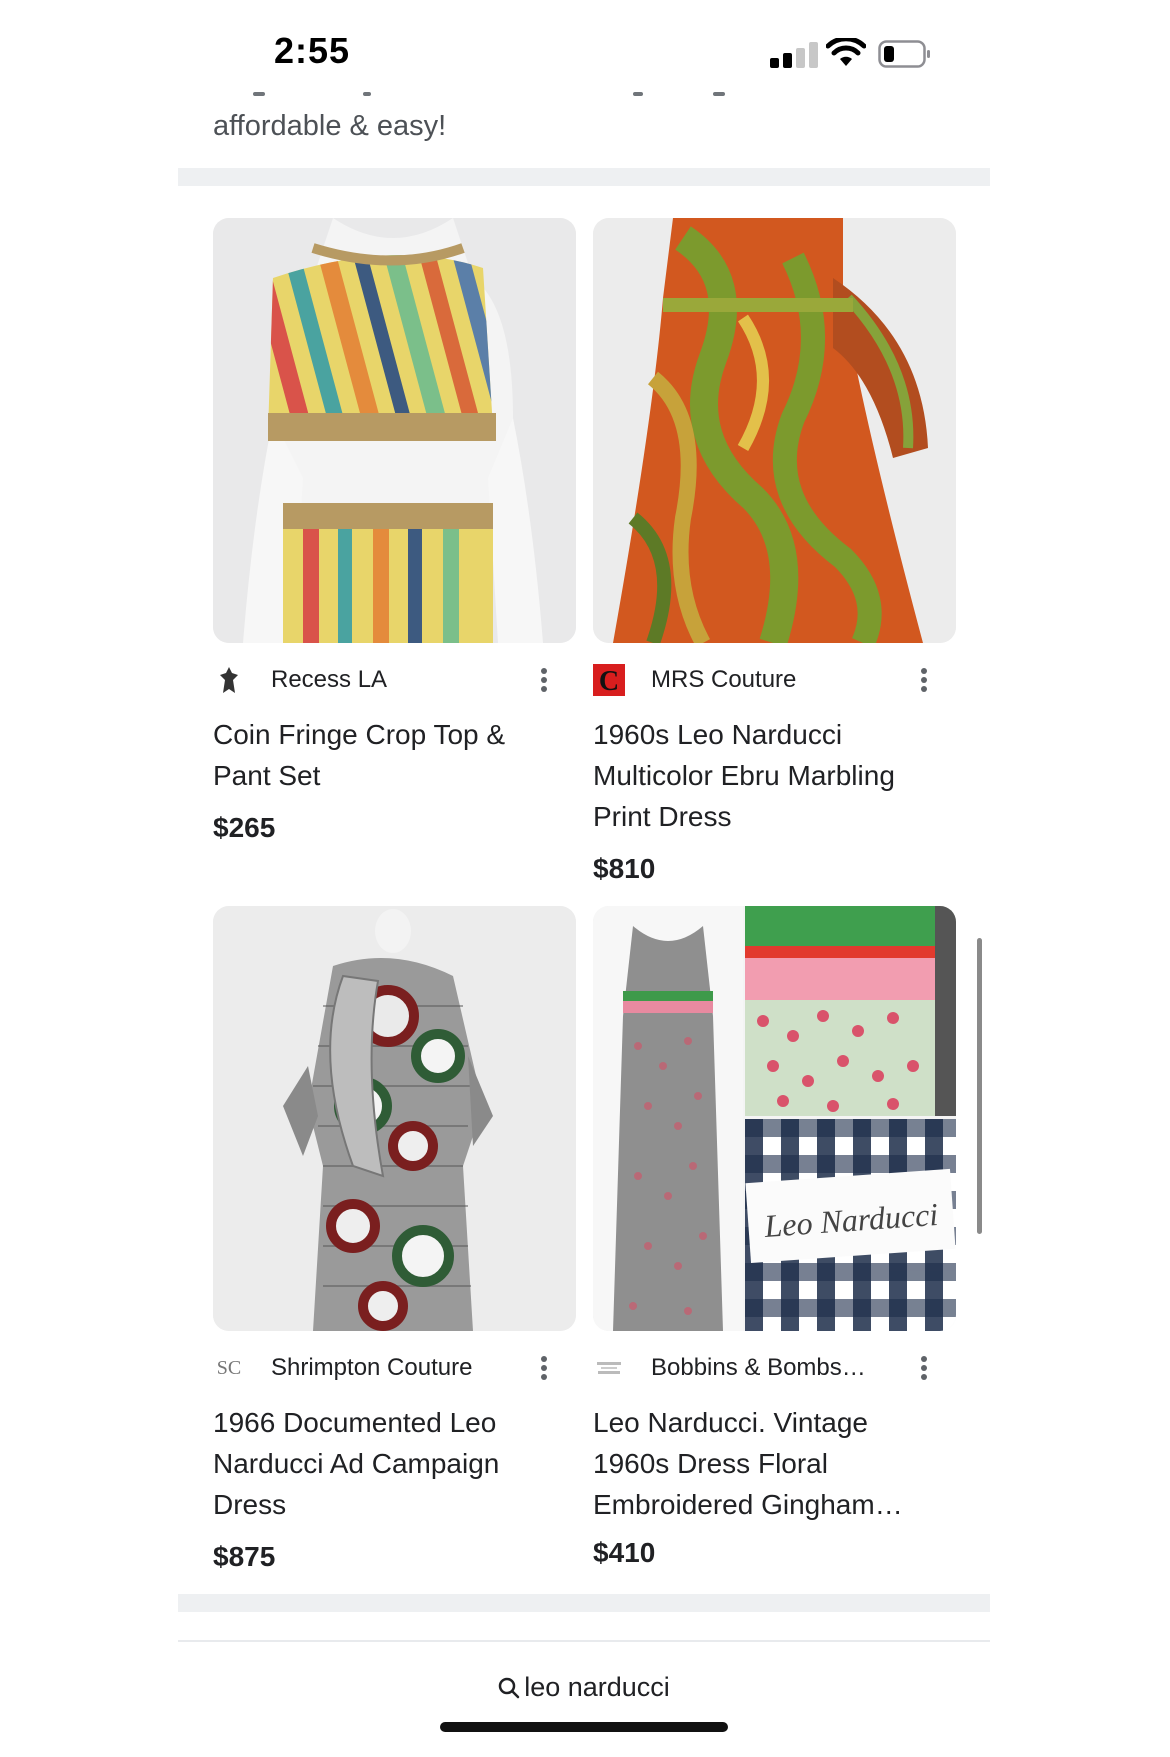 The height and width of the screenshot is (1757, 1170). Describe the element at coordinates (394, 680) in the screenshot. I see `merchant-row: Recess LA` at that location.